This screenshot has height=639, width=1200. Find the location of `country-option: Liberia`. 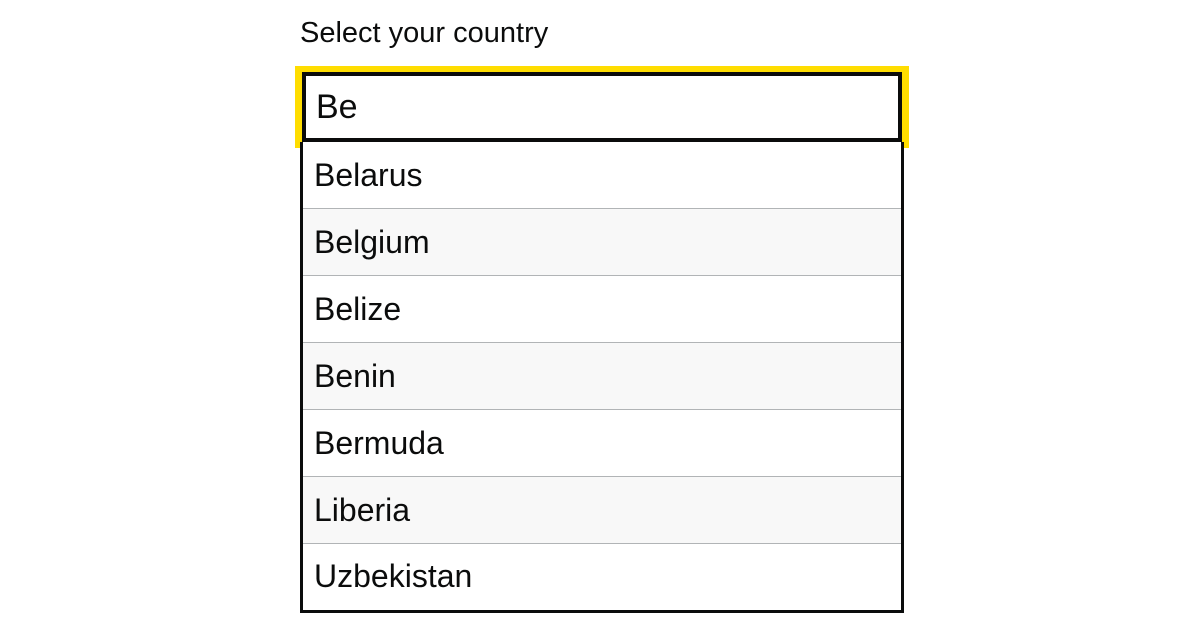

country-option: Liberia is located at coordinates (602, 510).